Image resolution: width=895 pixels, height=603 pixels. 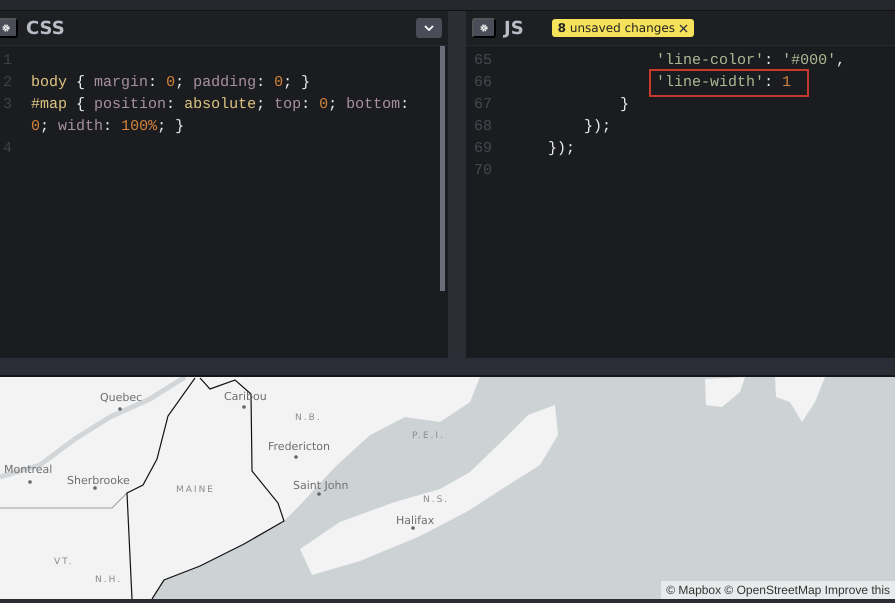 What do you see at coordinates (98, 480) in the screenshot?
I see `city-label: Sherbrooke` at bounding box center [98, 480].